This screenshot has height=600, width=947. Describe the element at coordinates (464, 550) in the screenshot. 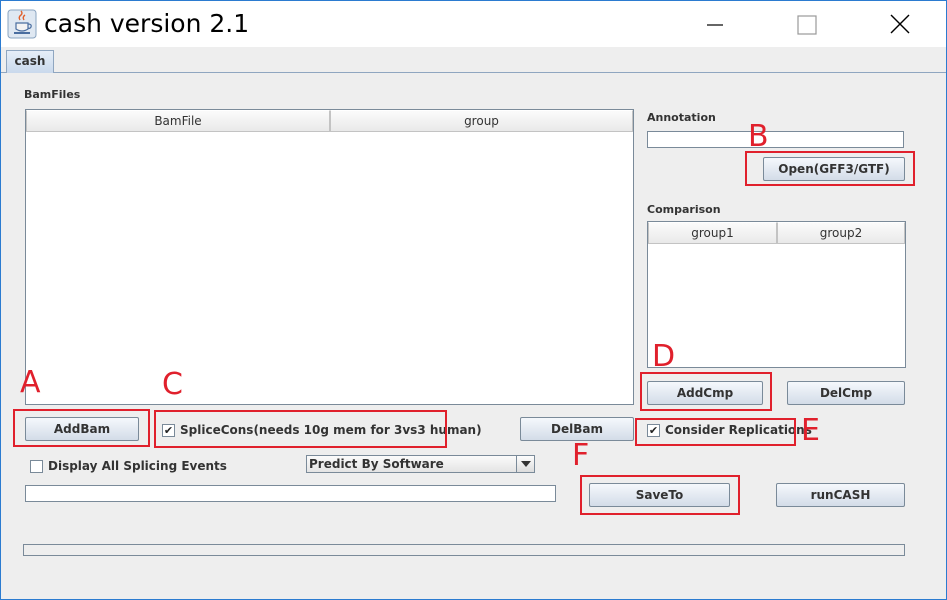

I see `progress-bar` at that location.